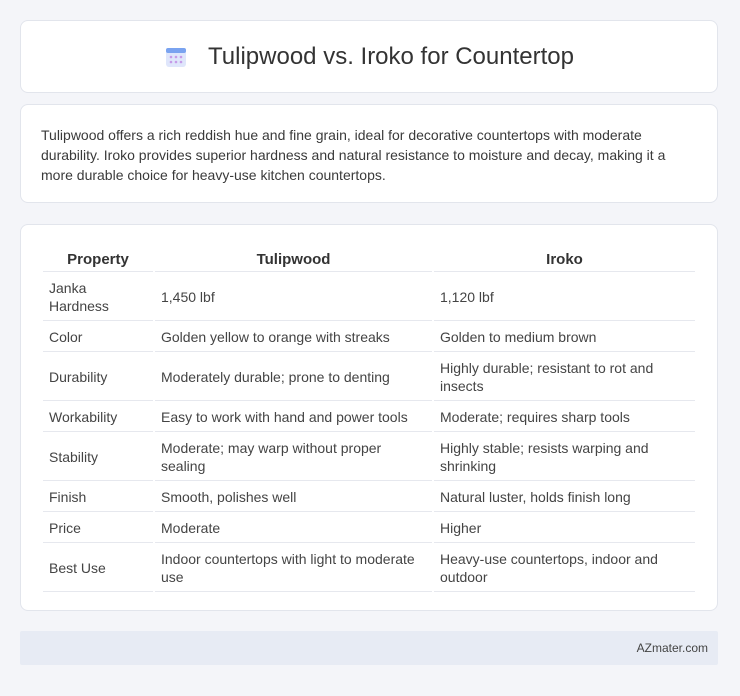 The image size is (740, 696). I want to click on cell-iroko: 1,120 lbf, so click(564, 297).